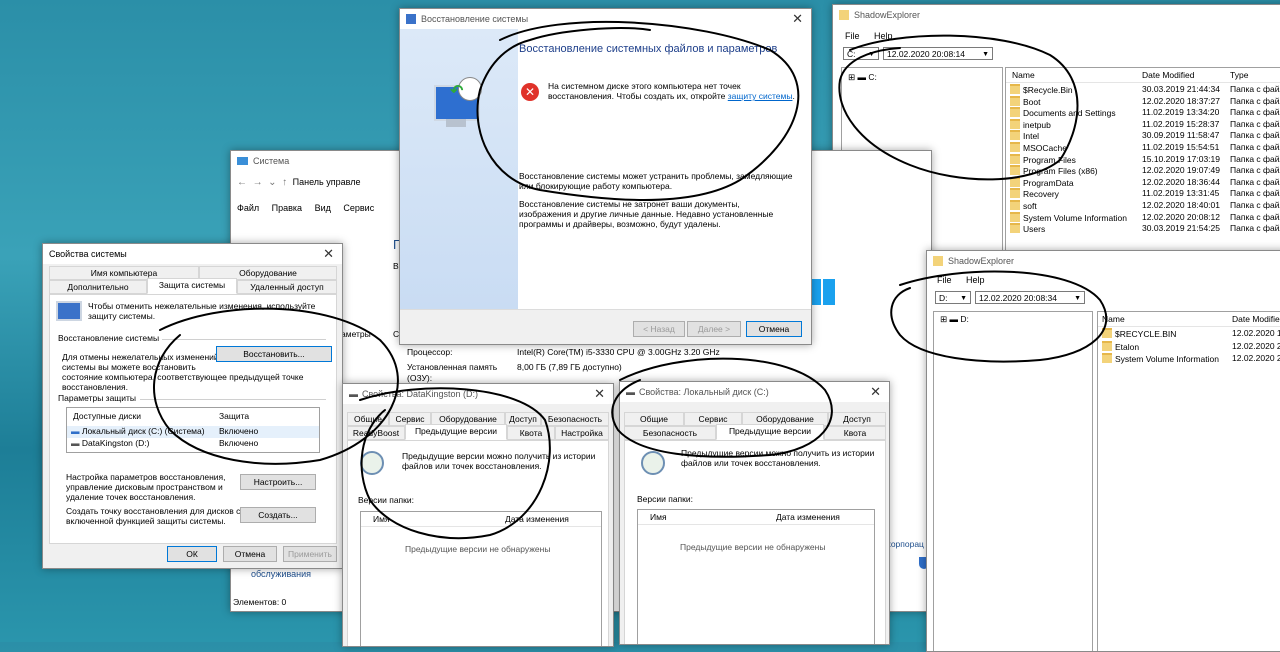 The image size is (1280, 652). I want to click on title-bar: ShadowExplorer, so click(1103, 261).